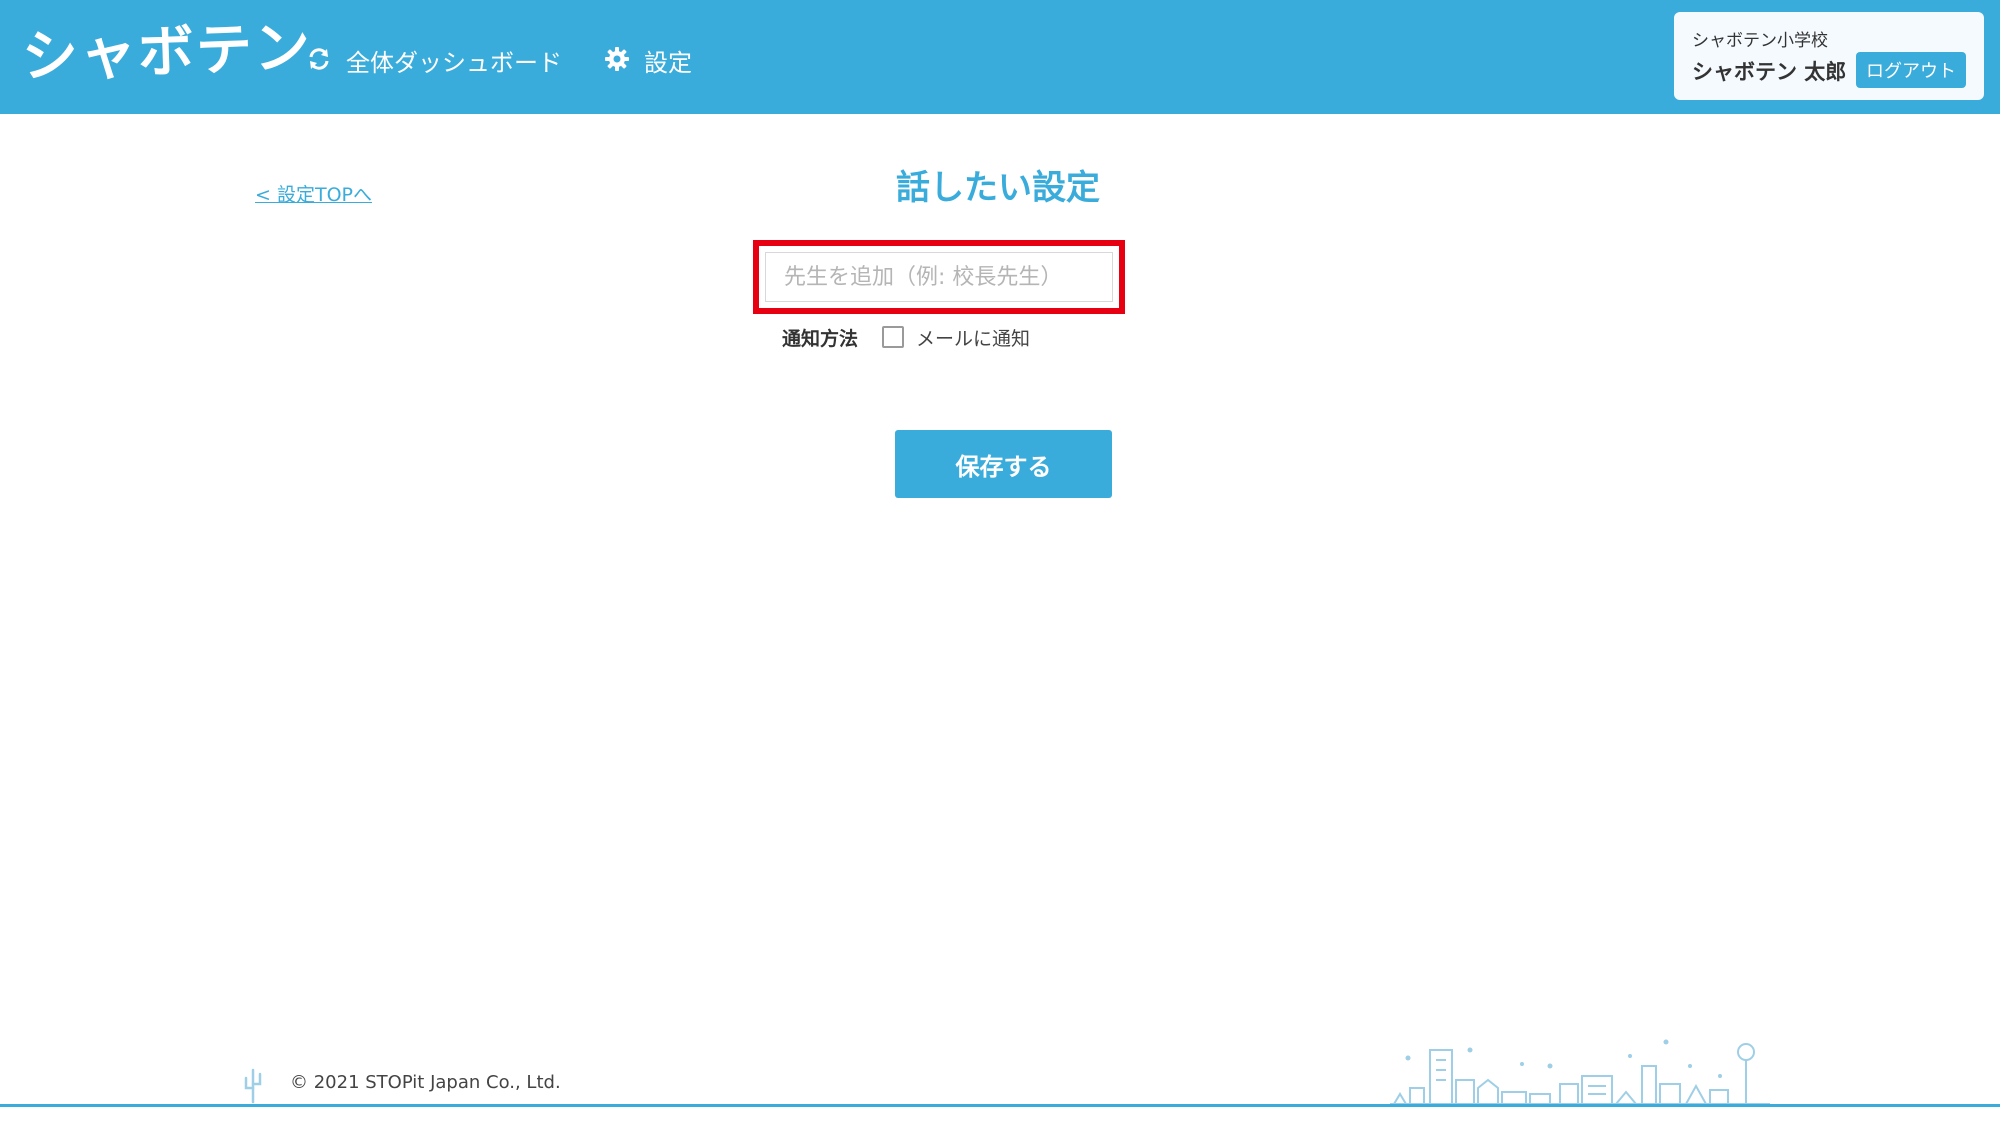 This screenshot has width=2000, height=1125. What do you see at coordinates (253, 1086) in the screenshot?
I see `cactus-icon` at bounding box center [253, 1086].